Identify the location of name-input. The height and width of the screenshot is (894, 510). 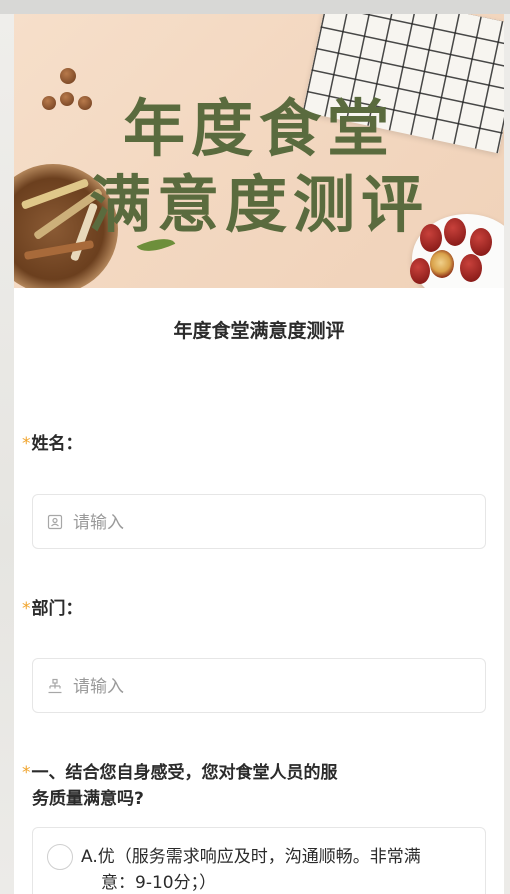
(273, 523).